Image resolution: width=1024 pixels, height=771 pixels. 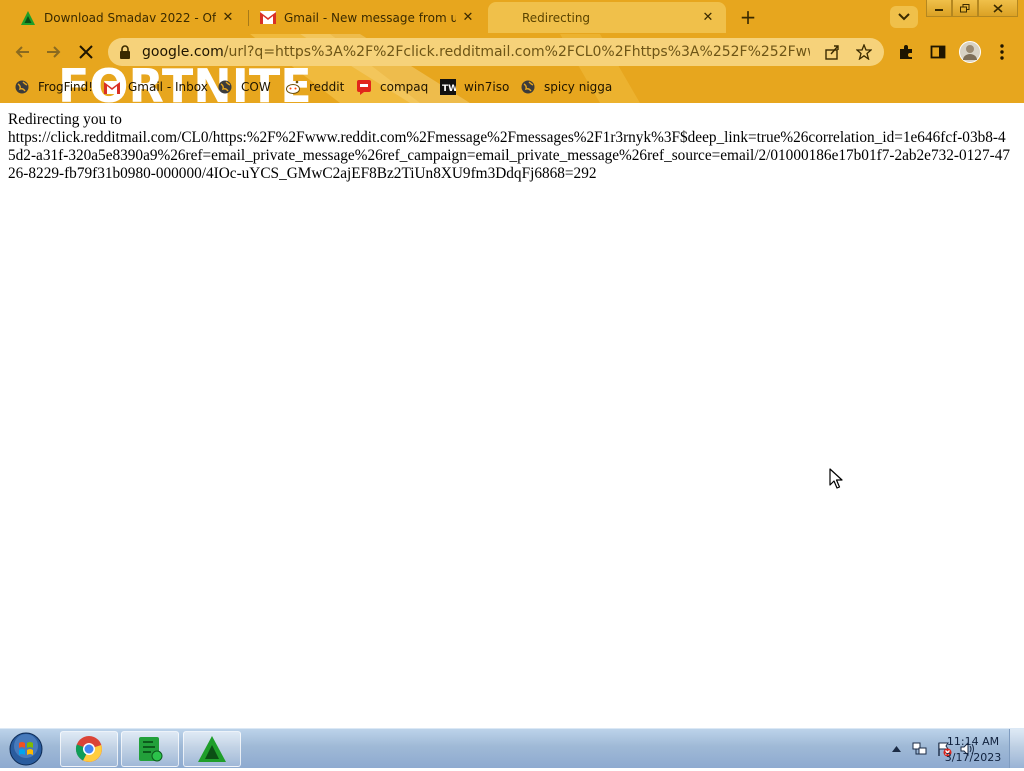 I want to click on windows-start-orb-icon, so click(x=26, y=749).